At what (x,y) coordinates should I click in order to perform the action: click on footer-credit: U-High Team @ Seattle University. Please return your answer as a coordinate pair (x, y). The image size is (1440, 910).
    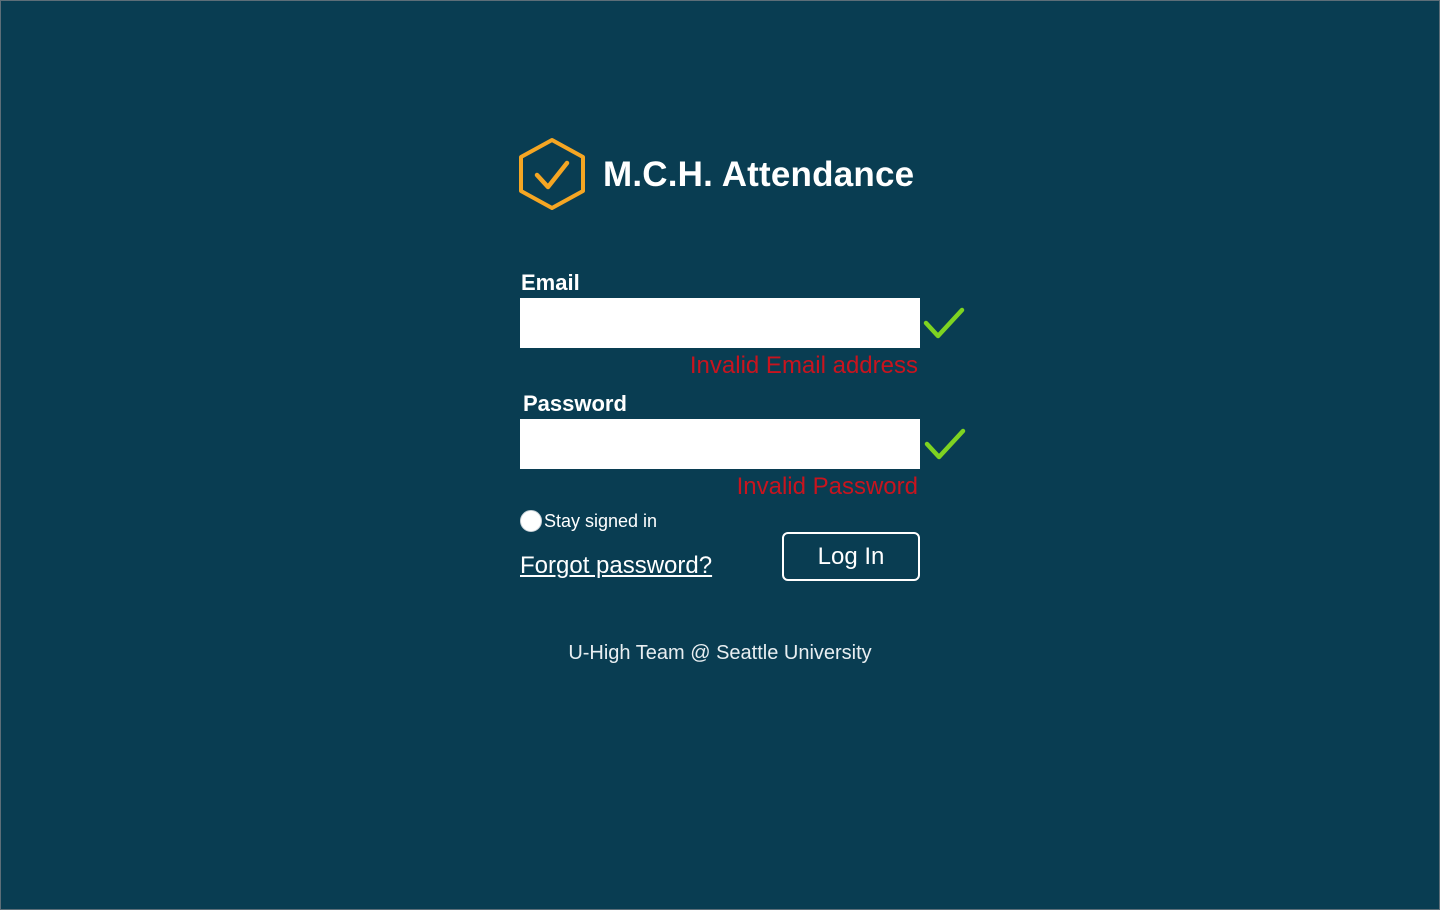
    Looking at the image, I should click on (720, 653).